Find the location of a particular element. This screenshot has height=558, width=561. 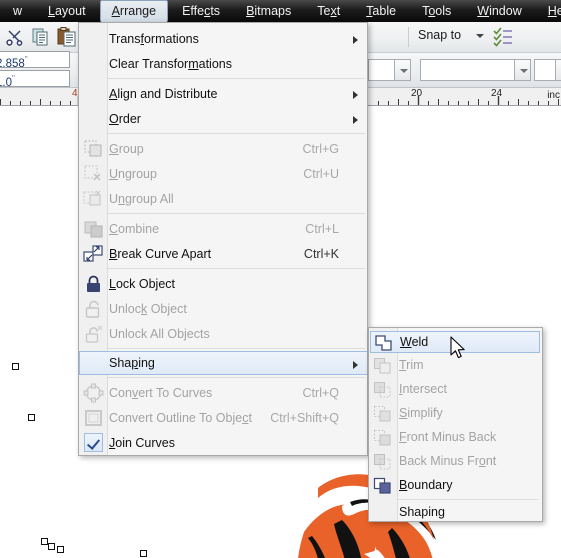

simplify-icon is located at coordinates (383, 414).